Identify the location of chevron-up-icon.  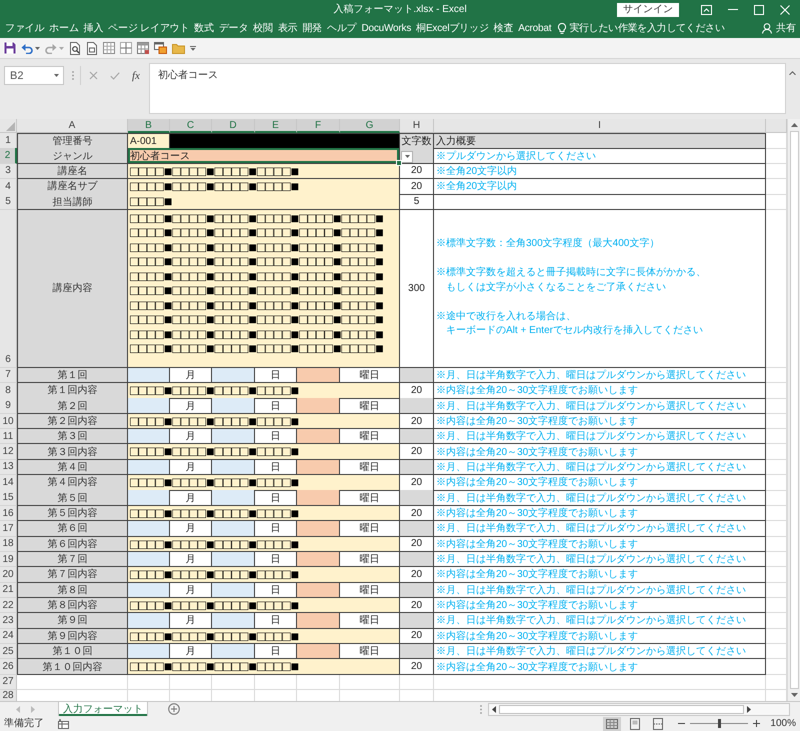
(792, 73).